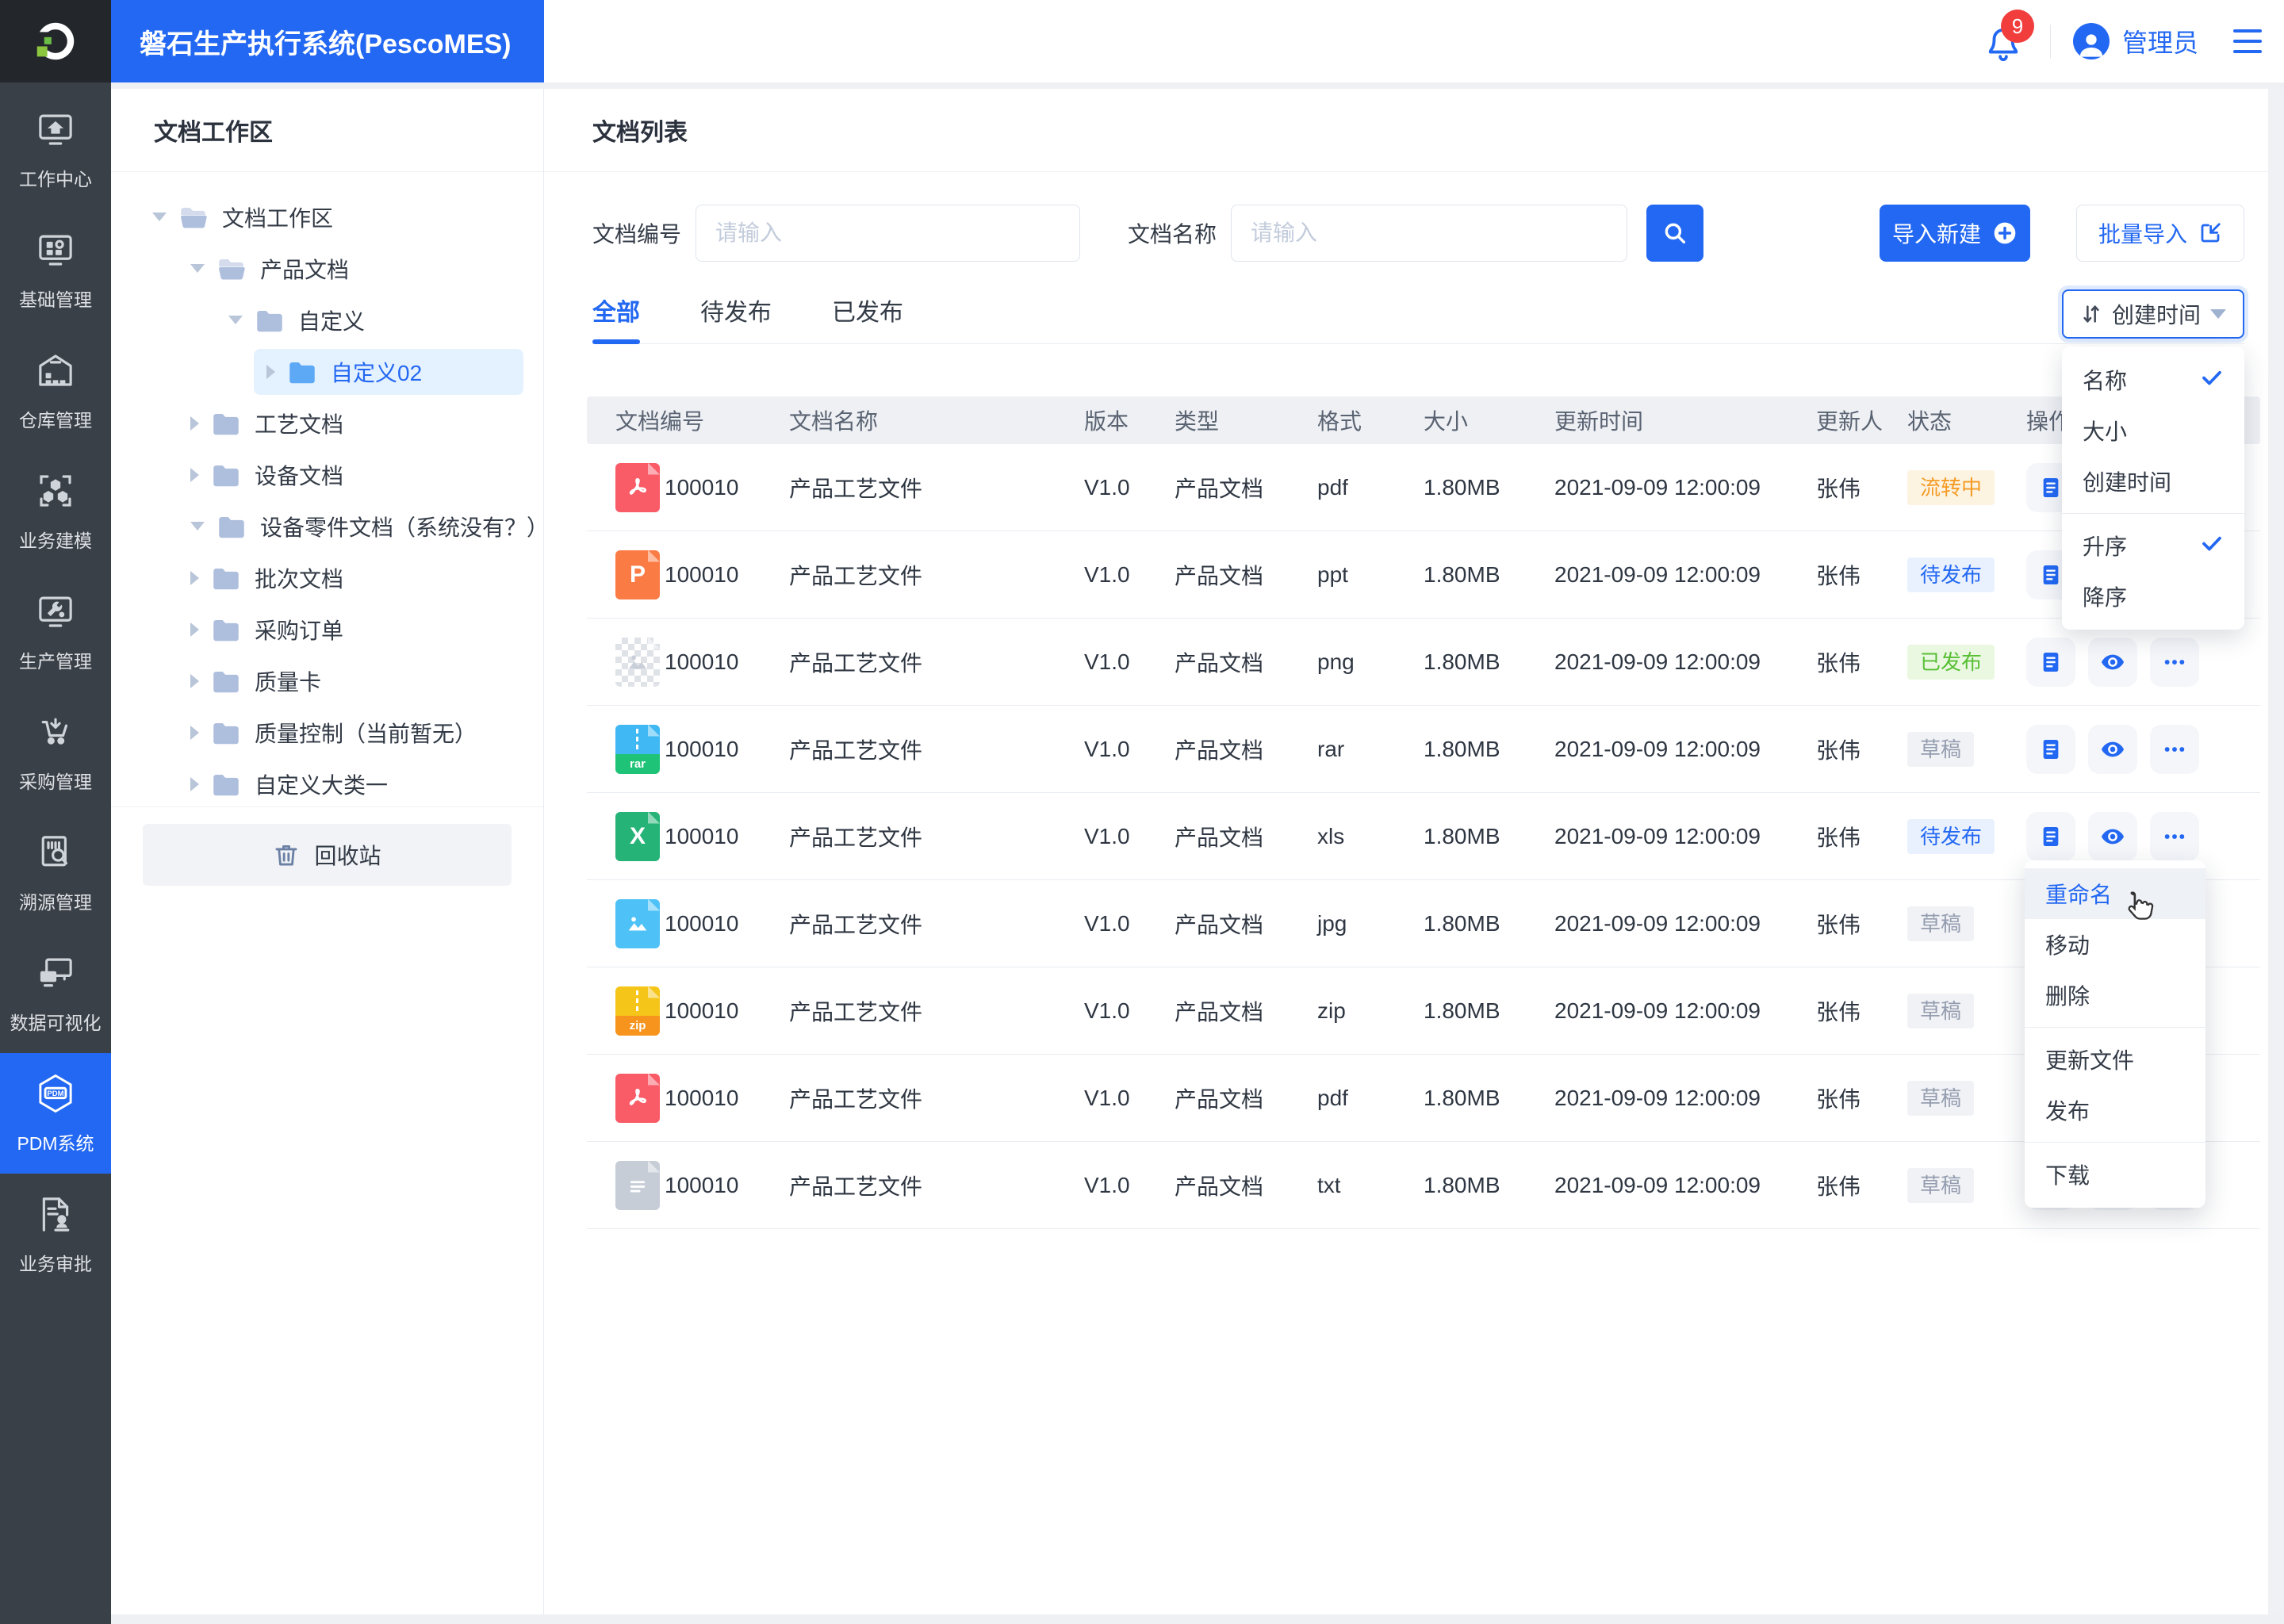 The image size is (2284, 1624). I want to click on status-badge: 已发布, so click(1951, 662).